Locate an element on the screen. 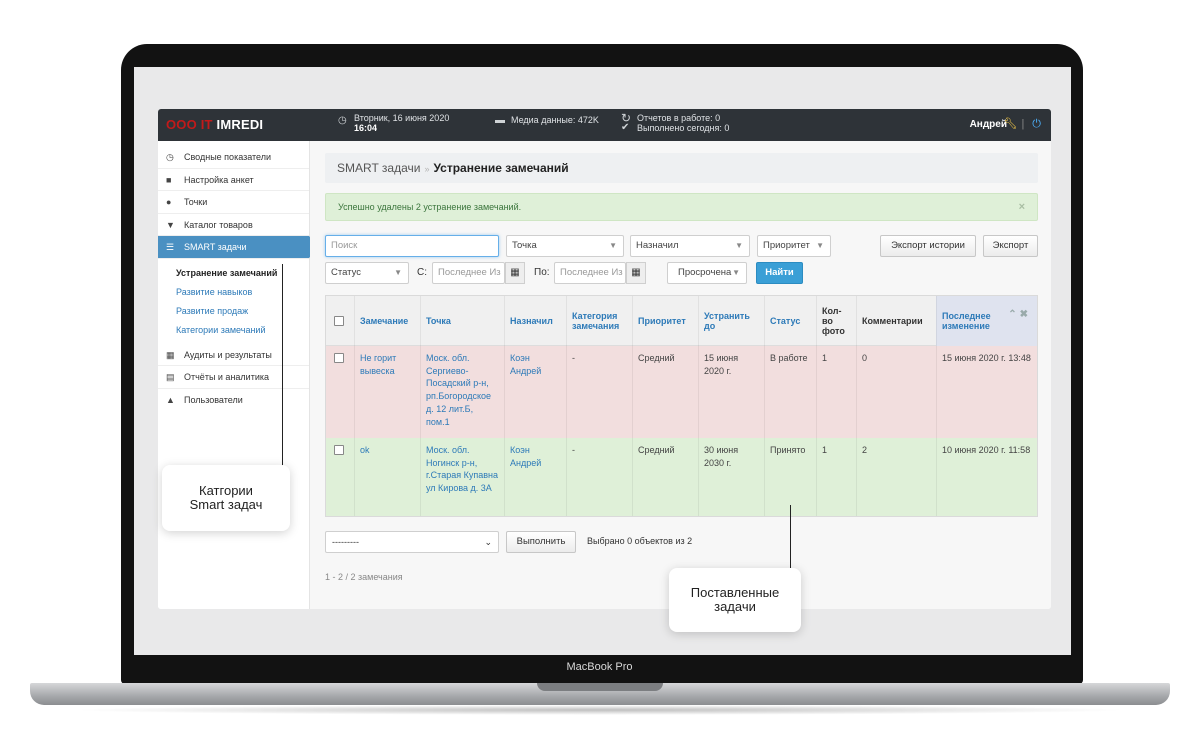 This screenshot has width=1199, height=750. select-all-checkbox is located at coordinates (339, 321).